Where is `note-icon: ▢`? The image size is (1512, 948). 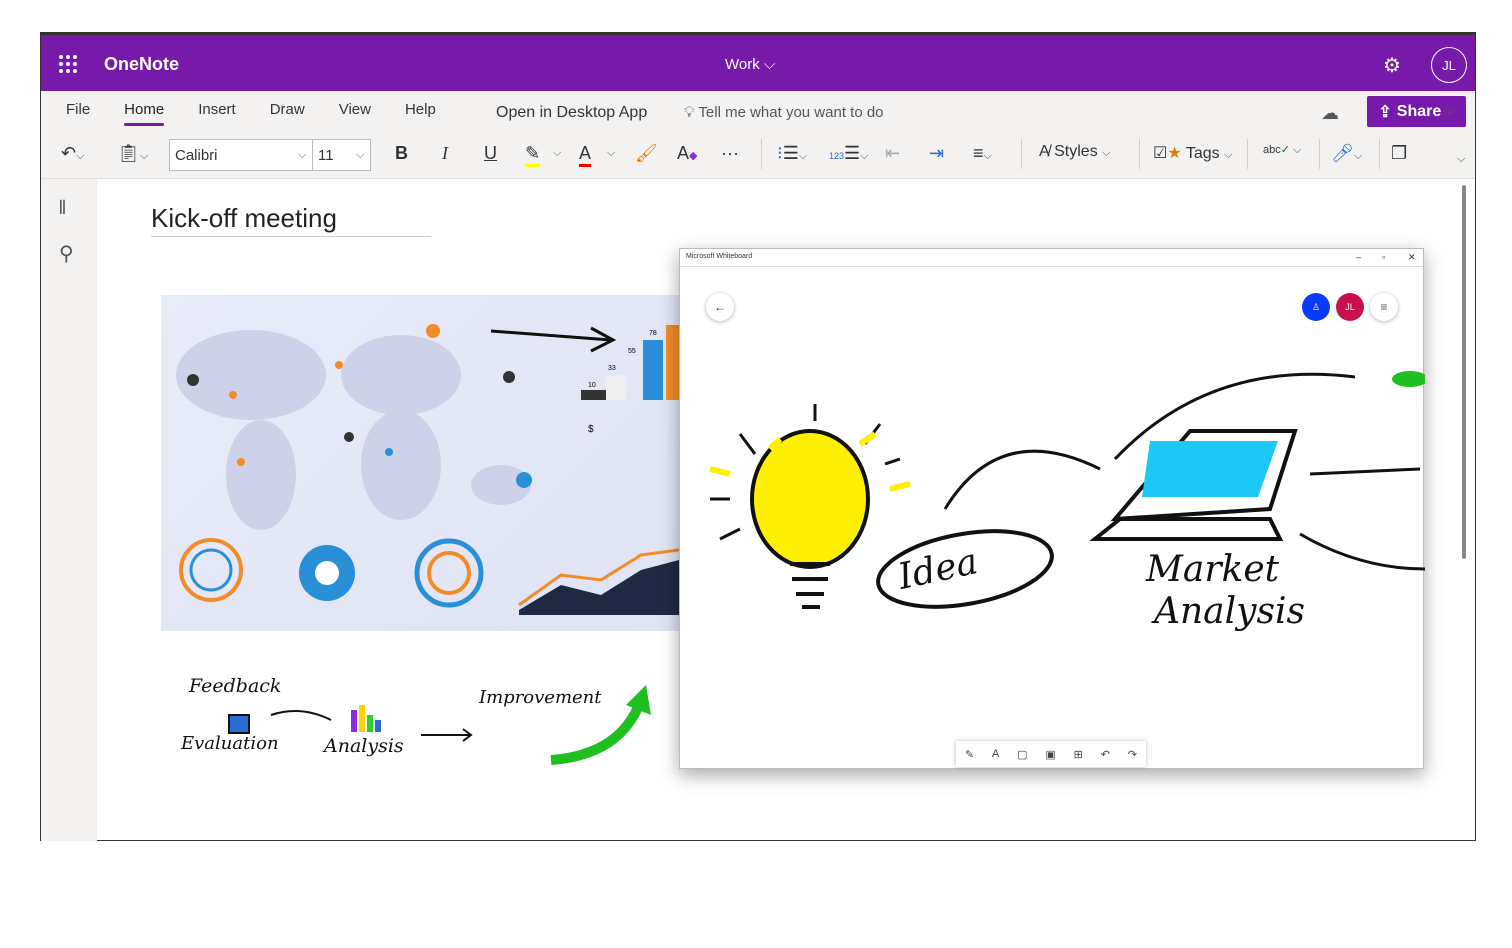
note-icon: ▢ is located at coordinates (1022, 754).